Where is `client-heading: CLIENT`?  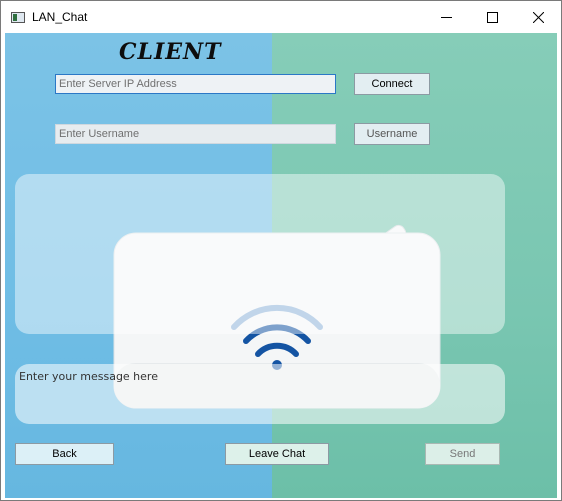
client-heading: CLIENT is located at coordinates (170, 52).